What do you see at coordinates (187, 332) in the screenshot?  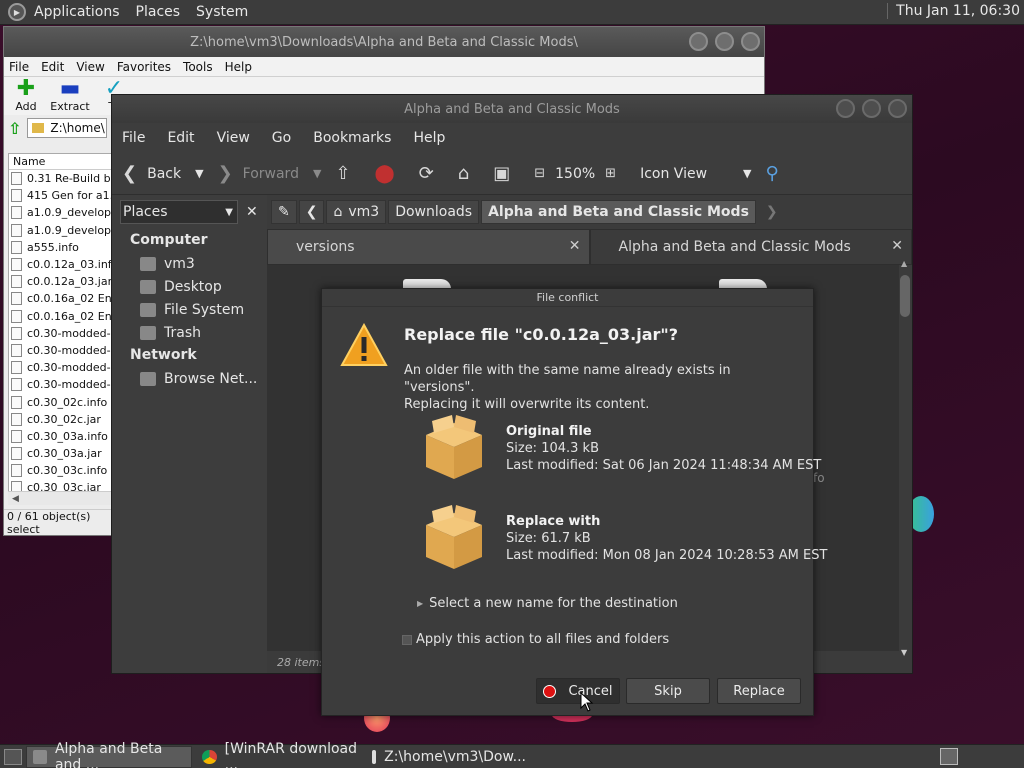 I see `sidebar-item-trash: Trash` at bounding box center [187, 332].